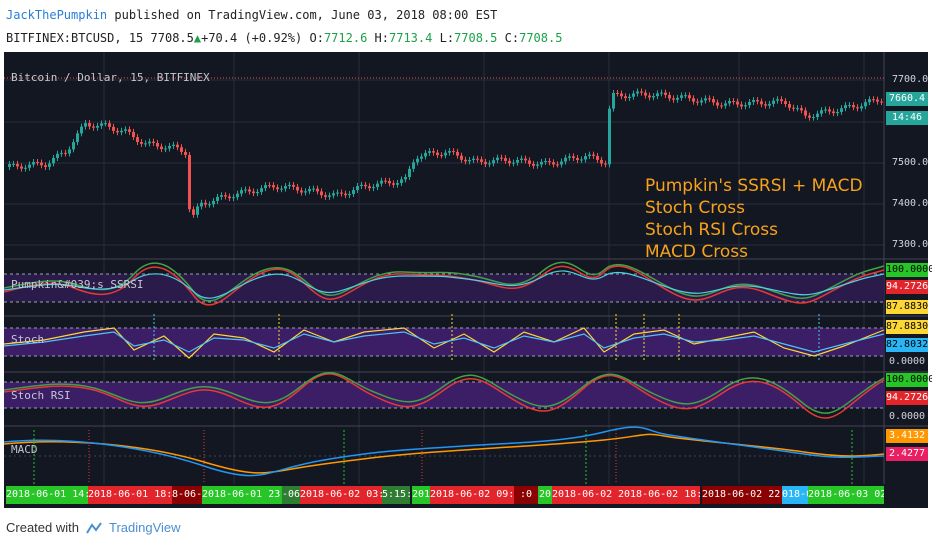 Image resolution: width=932 pixels, height=550 pixels. What do you see at coordinates (42, 527) in the screenshot?
I see `created-with-text: Created with` at bounding box center [42, 527].